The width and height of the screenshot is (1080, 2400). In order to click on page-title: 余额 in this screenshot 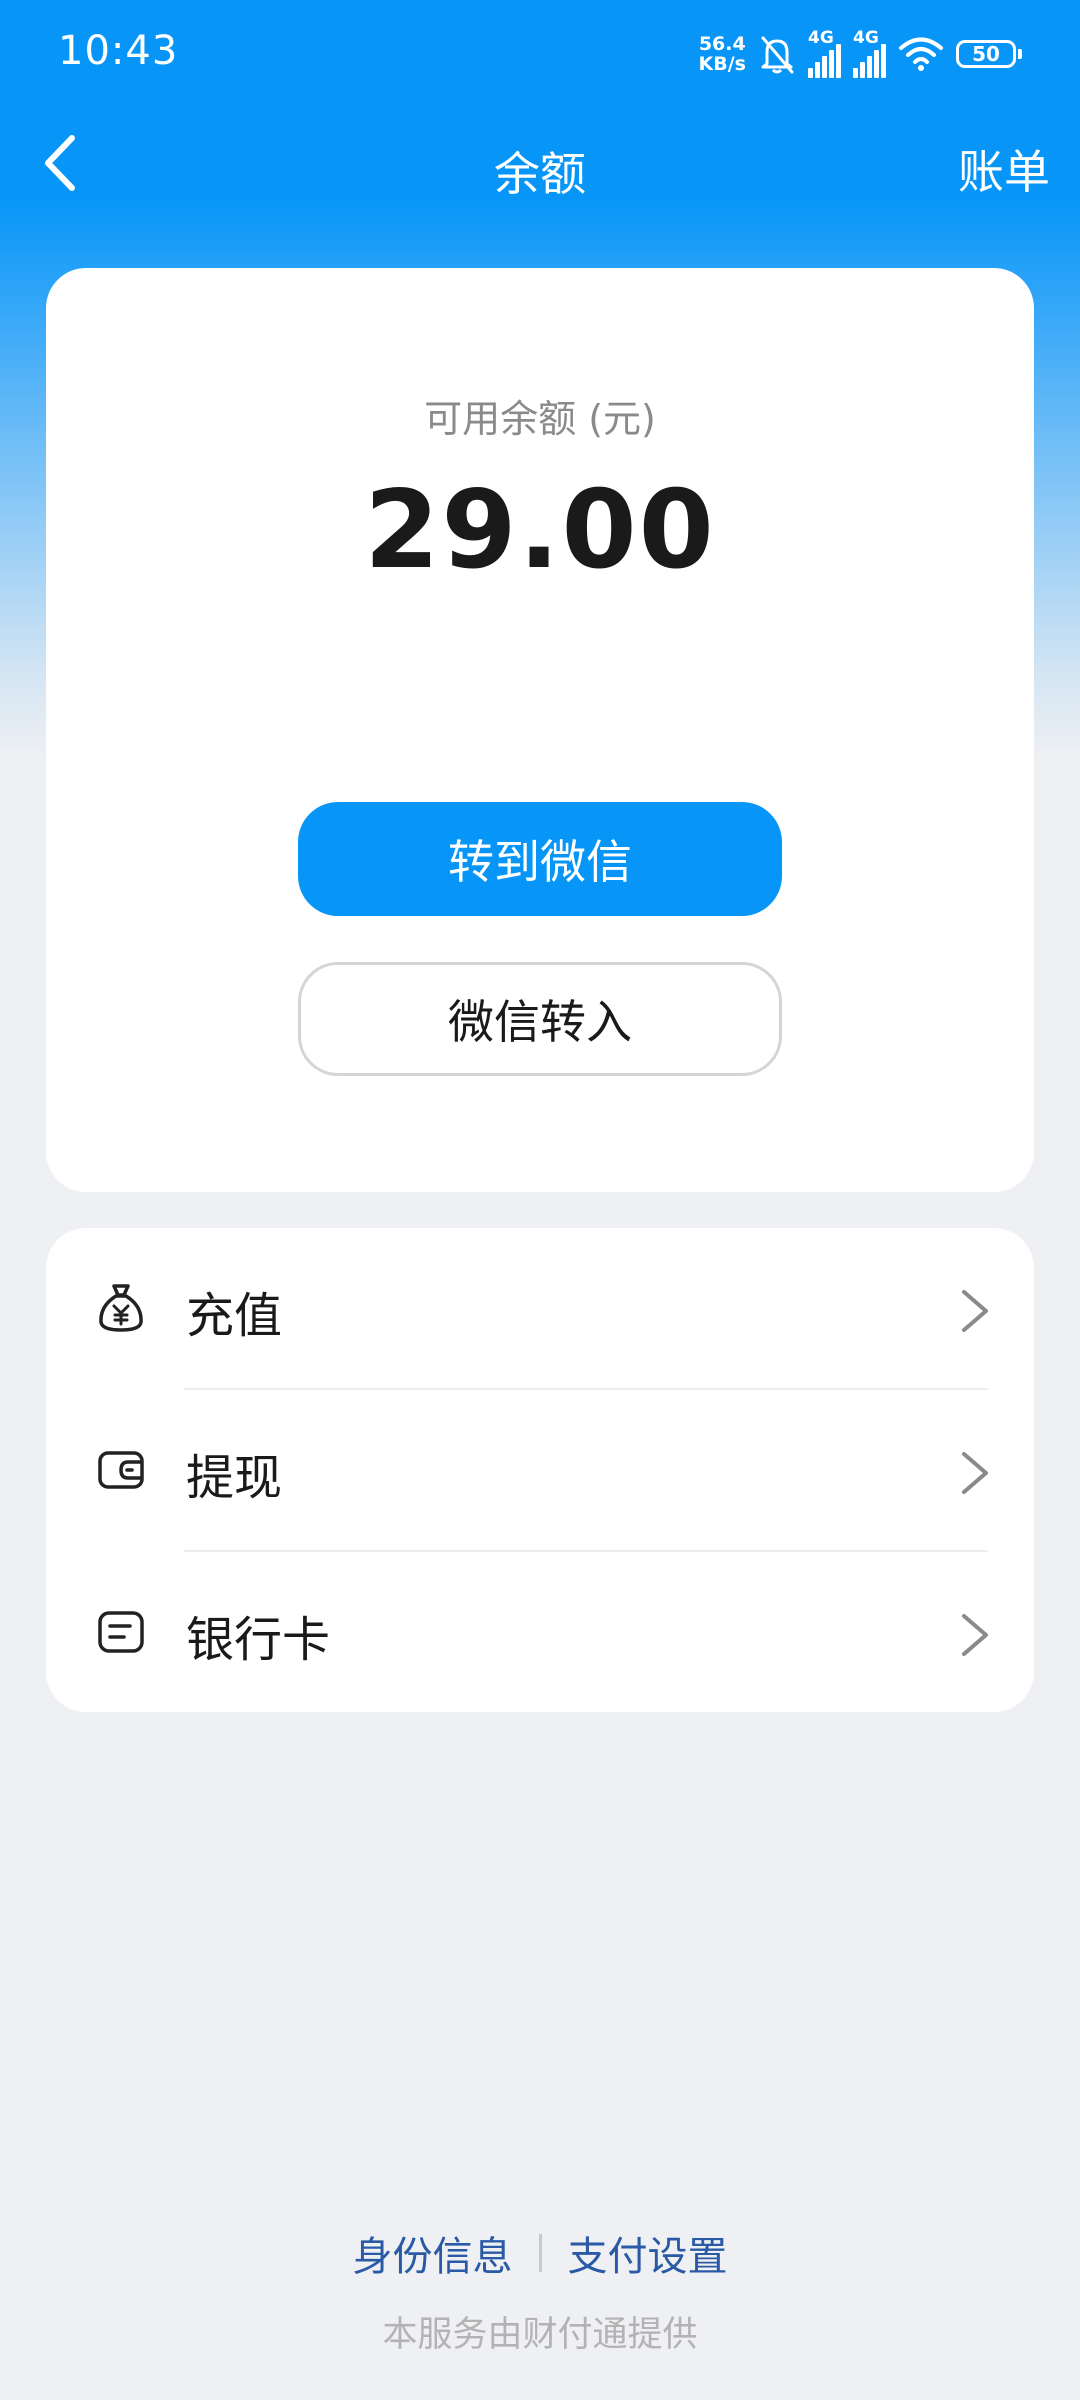, I will do `click(540, 174)`.